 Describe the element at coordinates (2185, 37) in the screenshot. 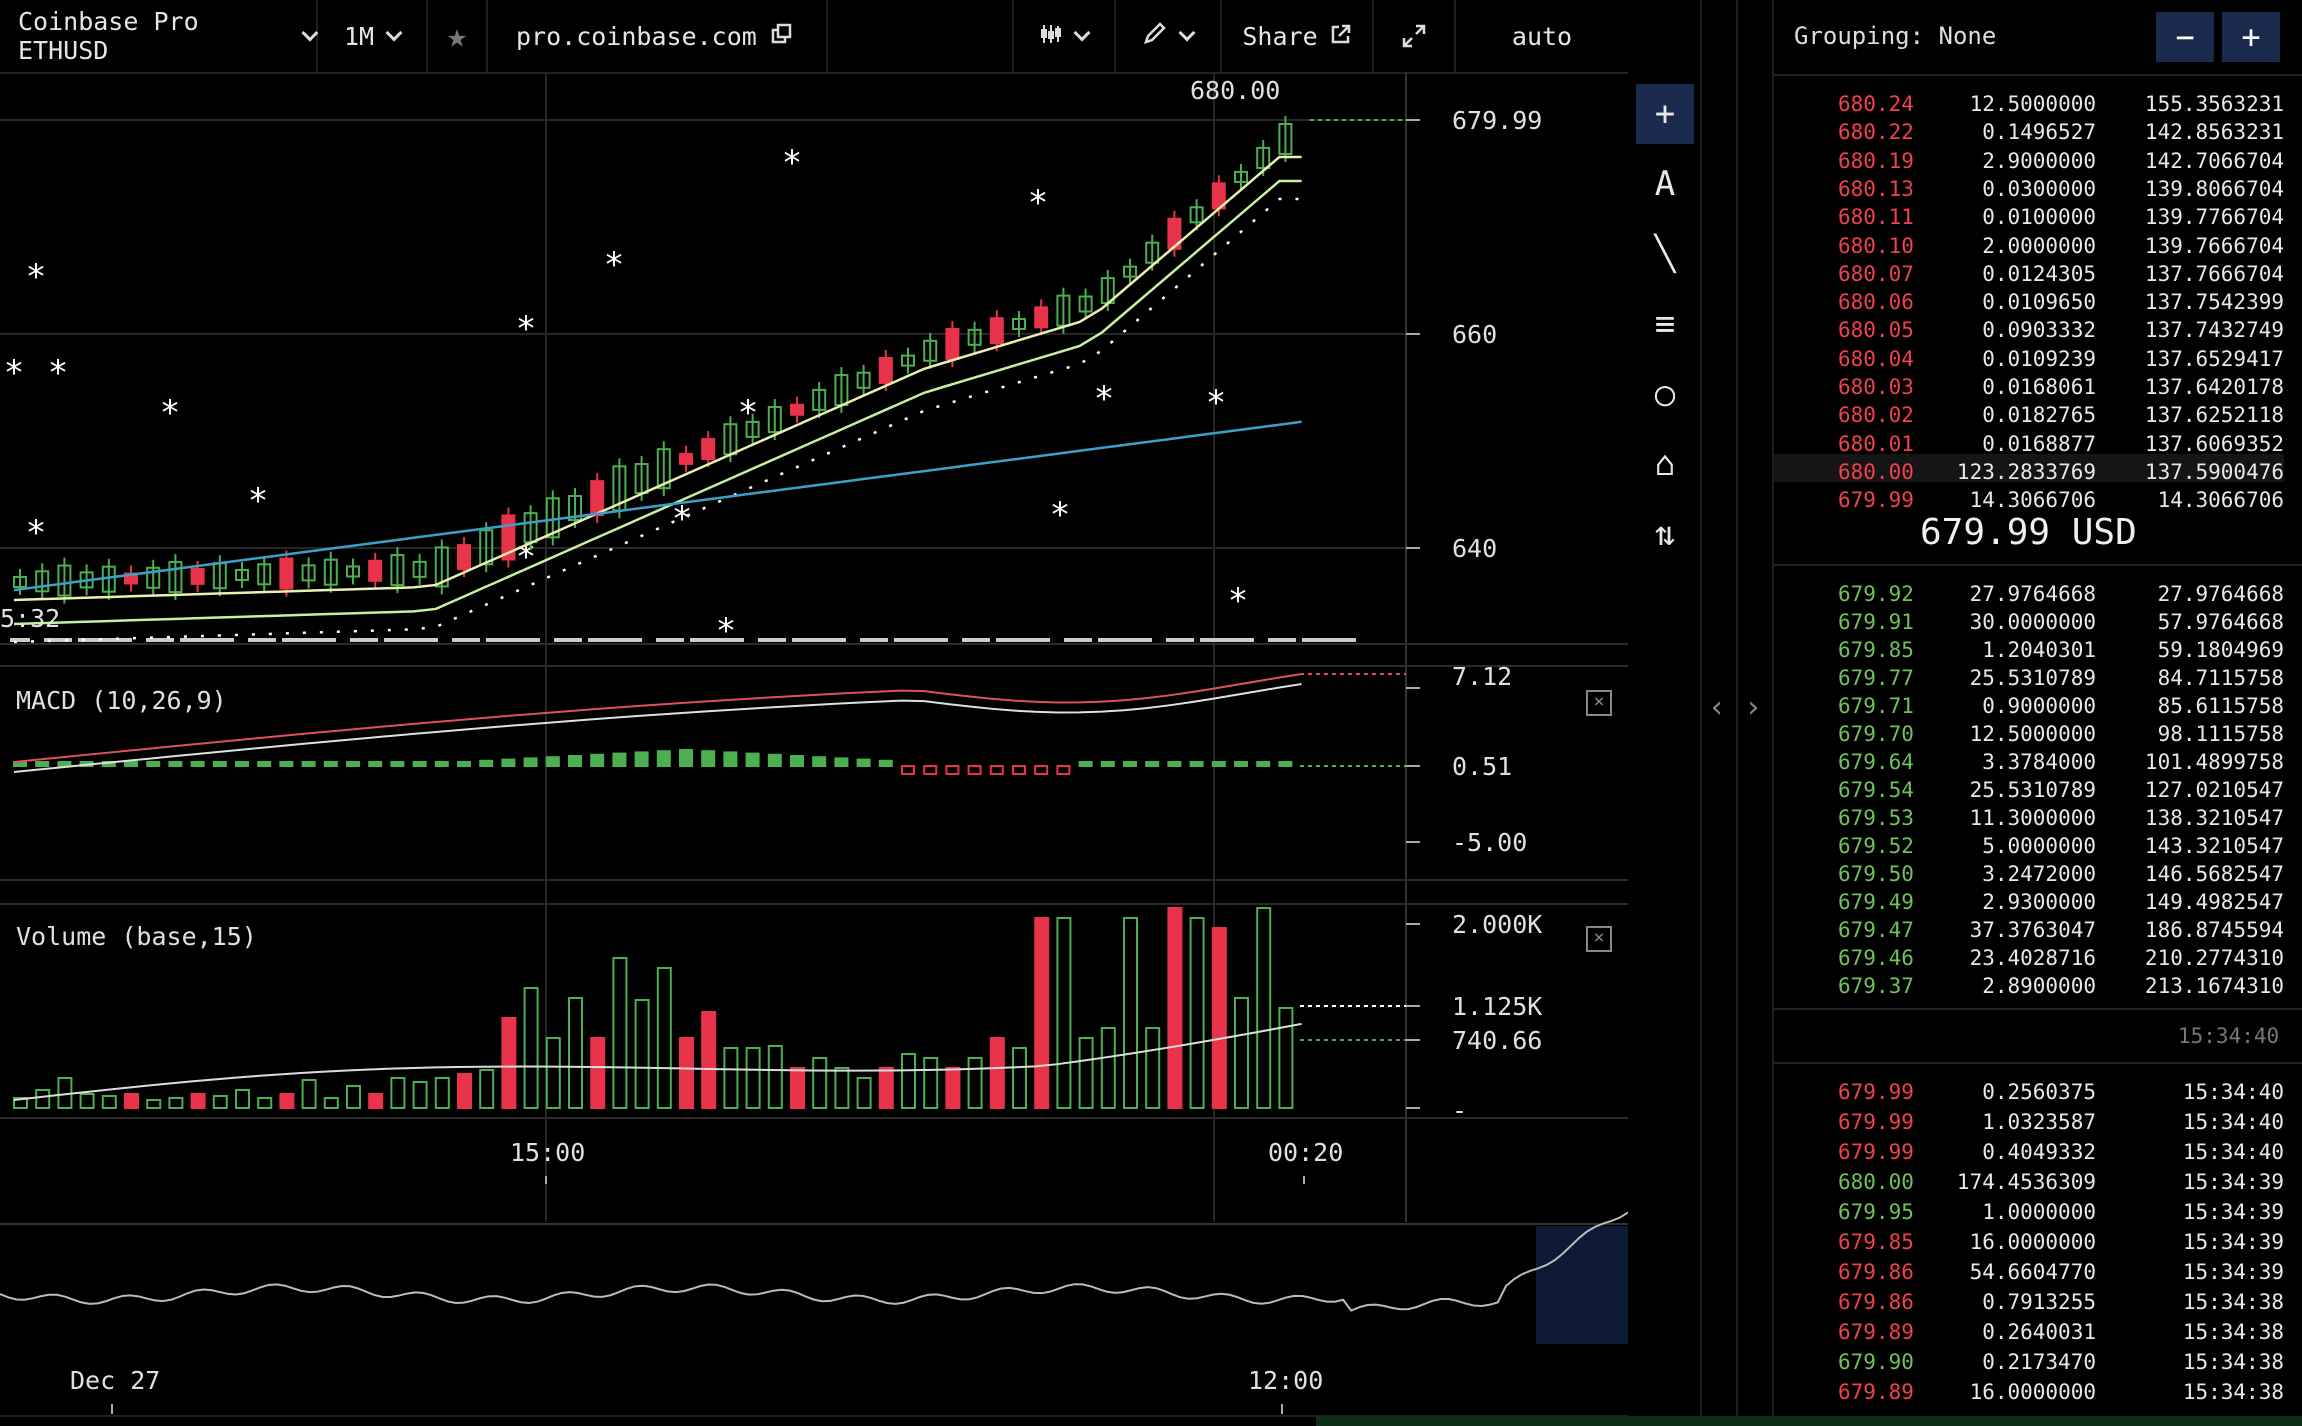

I see `grouping-decrease-button: −` at that location.